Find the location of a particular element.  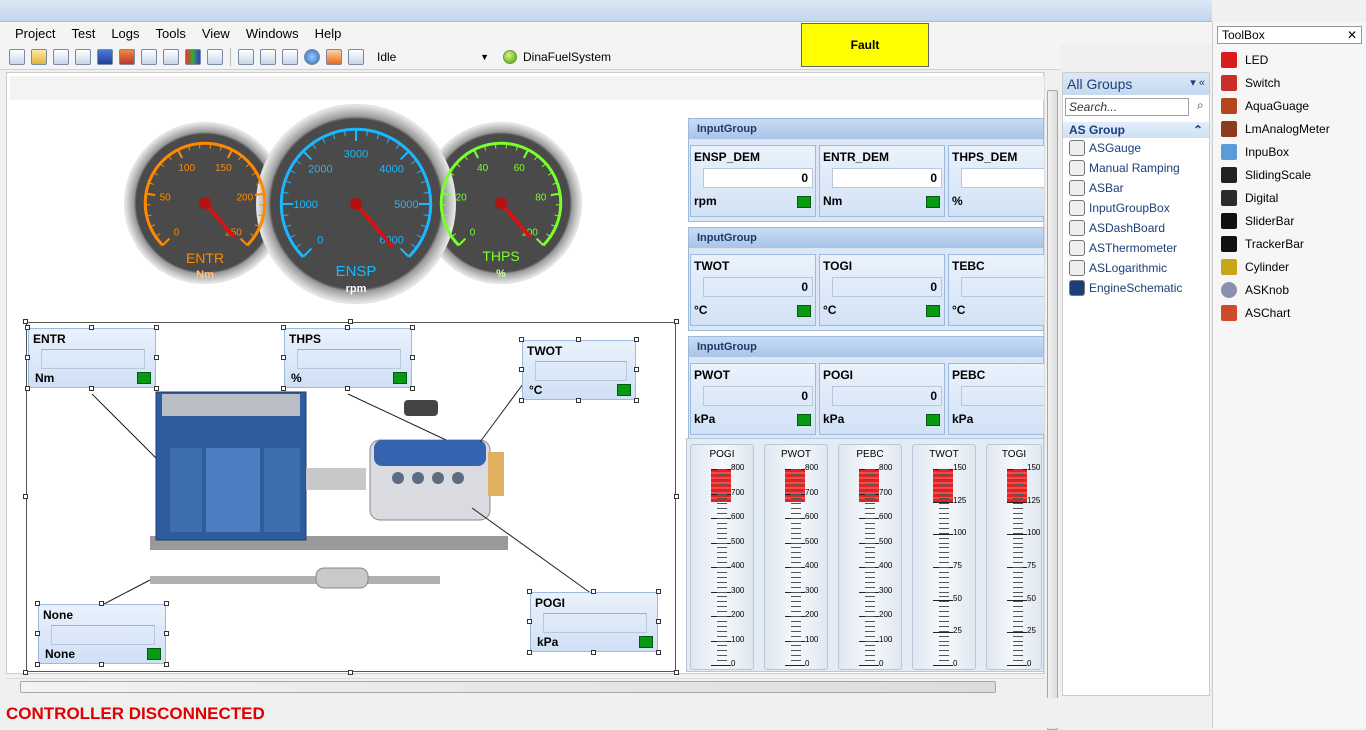

ensp-gauge is located at coordinates (356, 204).